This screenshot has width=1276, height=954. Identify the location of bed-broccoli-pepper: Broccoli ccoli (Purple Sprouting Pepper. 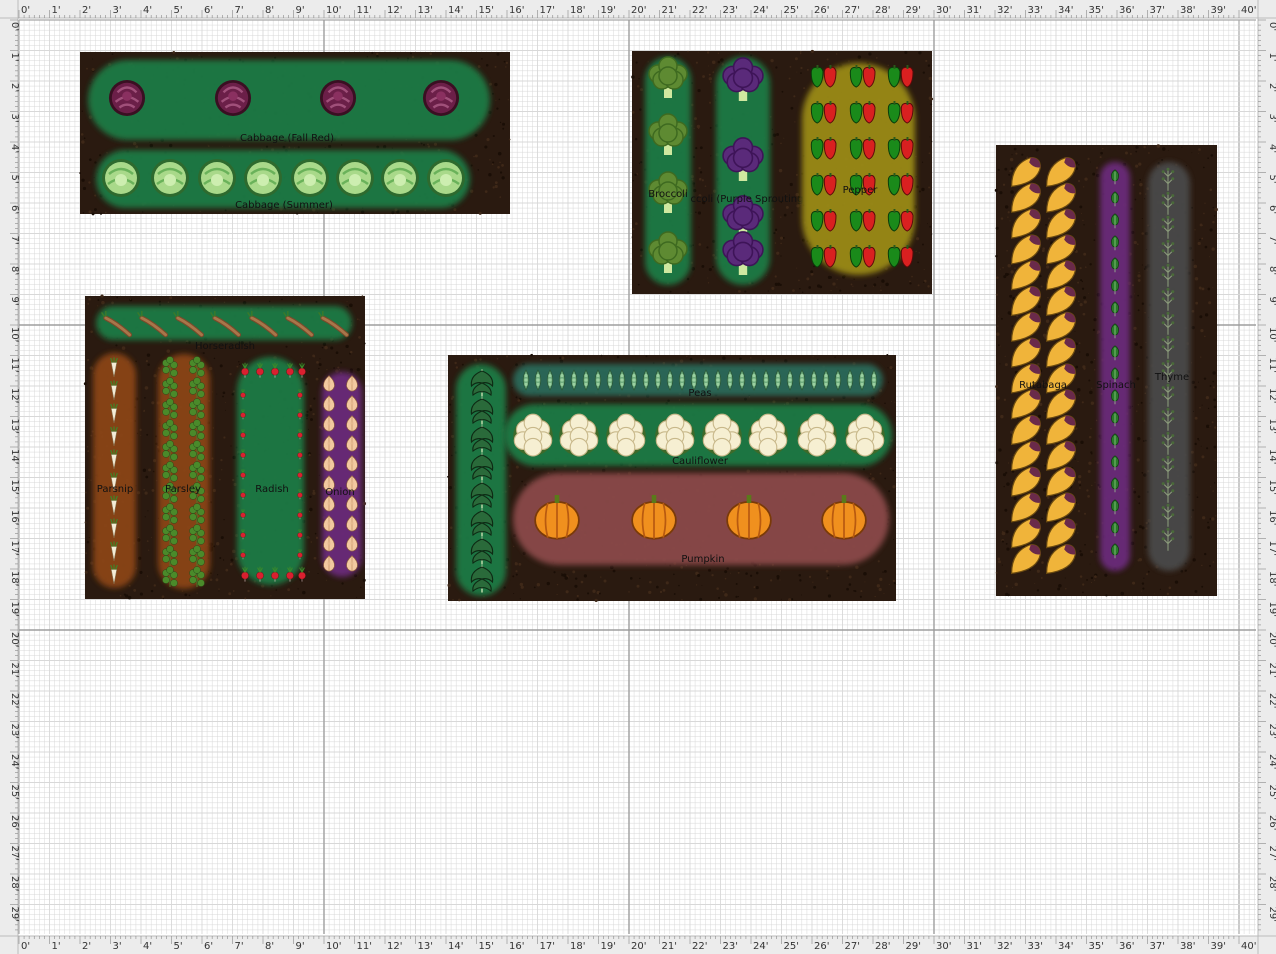
(782, 172).